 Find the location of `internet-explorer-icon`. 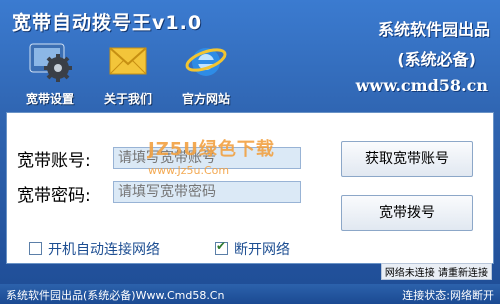

internet-explorer-icon is located at coordinates (206, 62).